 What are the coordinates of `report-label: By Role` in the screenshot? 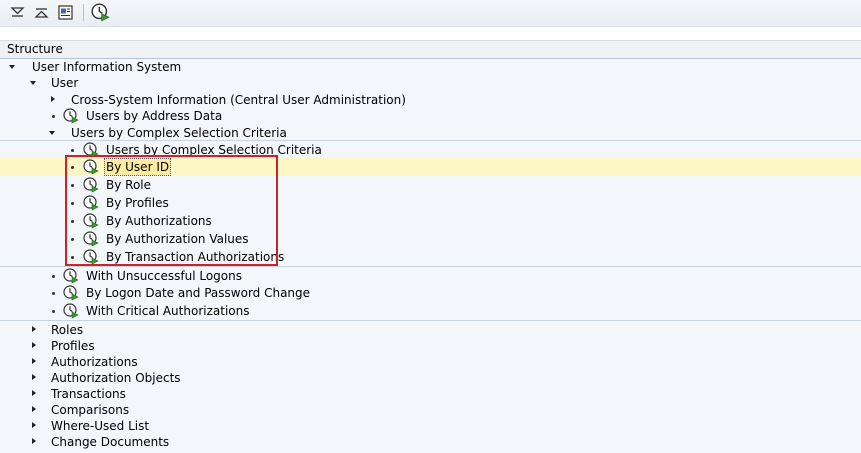 It's located at (128, 185).